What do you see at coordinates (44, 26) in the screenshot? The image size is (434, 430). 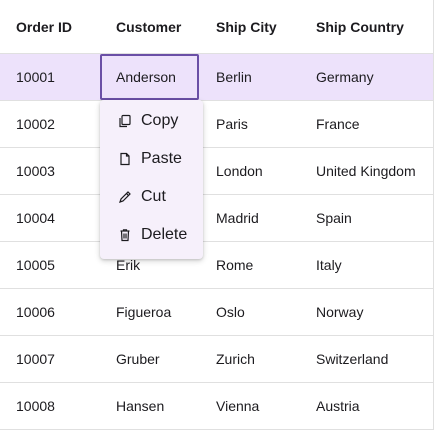 I see `column-header-order-id: Order ID` at bounding box center [44, 26].